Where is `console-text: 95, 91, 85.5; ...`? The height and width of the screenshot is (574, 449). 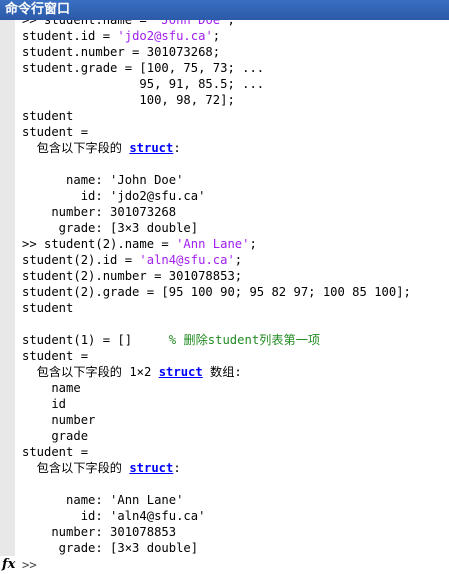
console-text: 95, 91, 85.5; ... is located at coordinates (143, 84).